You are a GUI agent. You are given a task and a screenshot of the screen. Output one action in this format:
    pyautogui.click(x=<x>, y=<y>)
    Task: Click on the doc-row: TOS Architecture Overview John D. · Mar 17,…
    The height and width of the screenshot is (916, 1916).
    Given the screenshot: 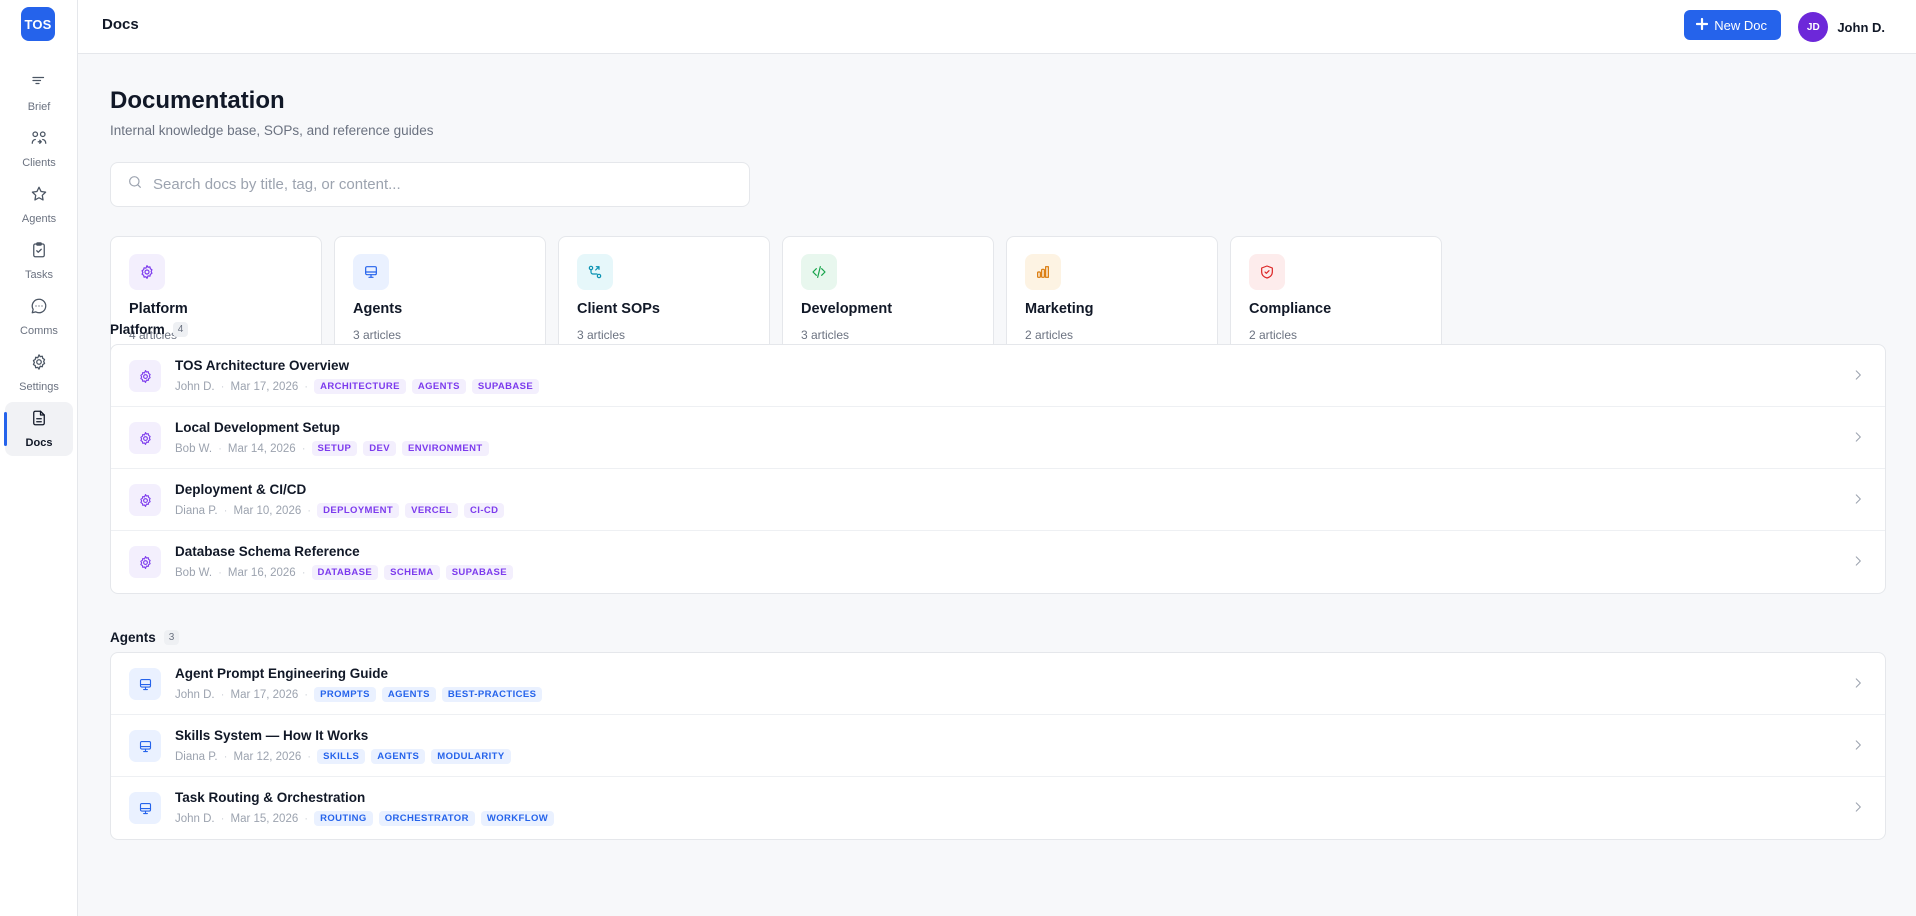 What is the action you would take?
    pyautogui.click(x=998, y=376)
    